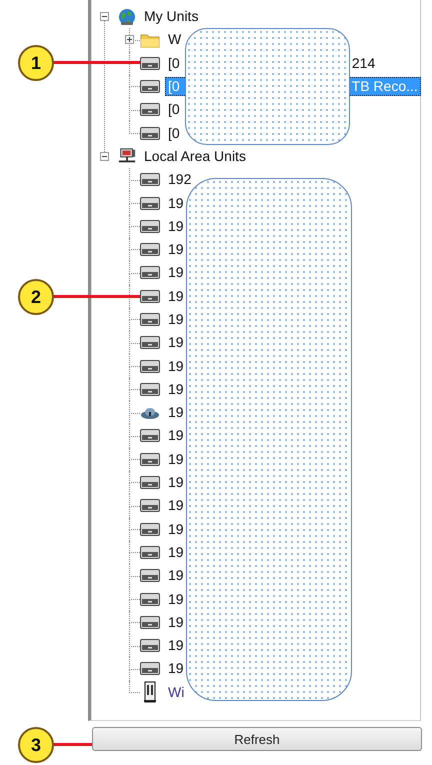 This screenshot has height=765, width=432. Describe the element at coordinates (36, 297) in the screenshot. I see `callout-badge: 2` at that location.